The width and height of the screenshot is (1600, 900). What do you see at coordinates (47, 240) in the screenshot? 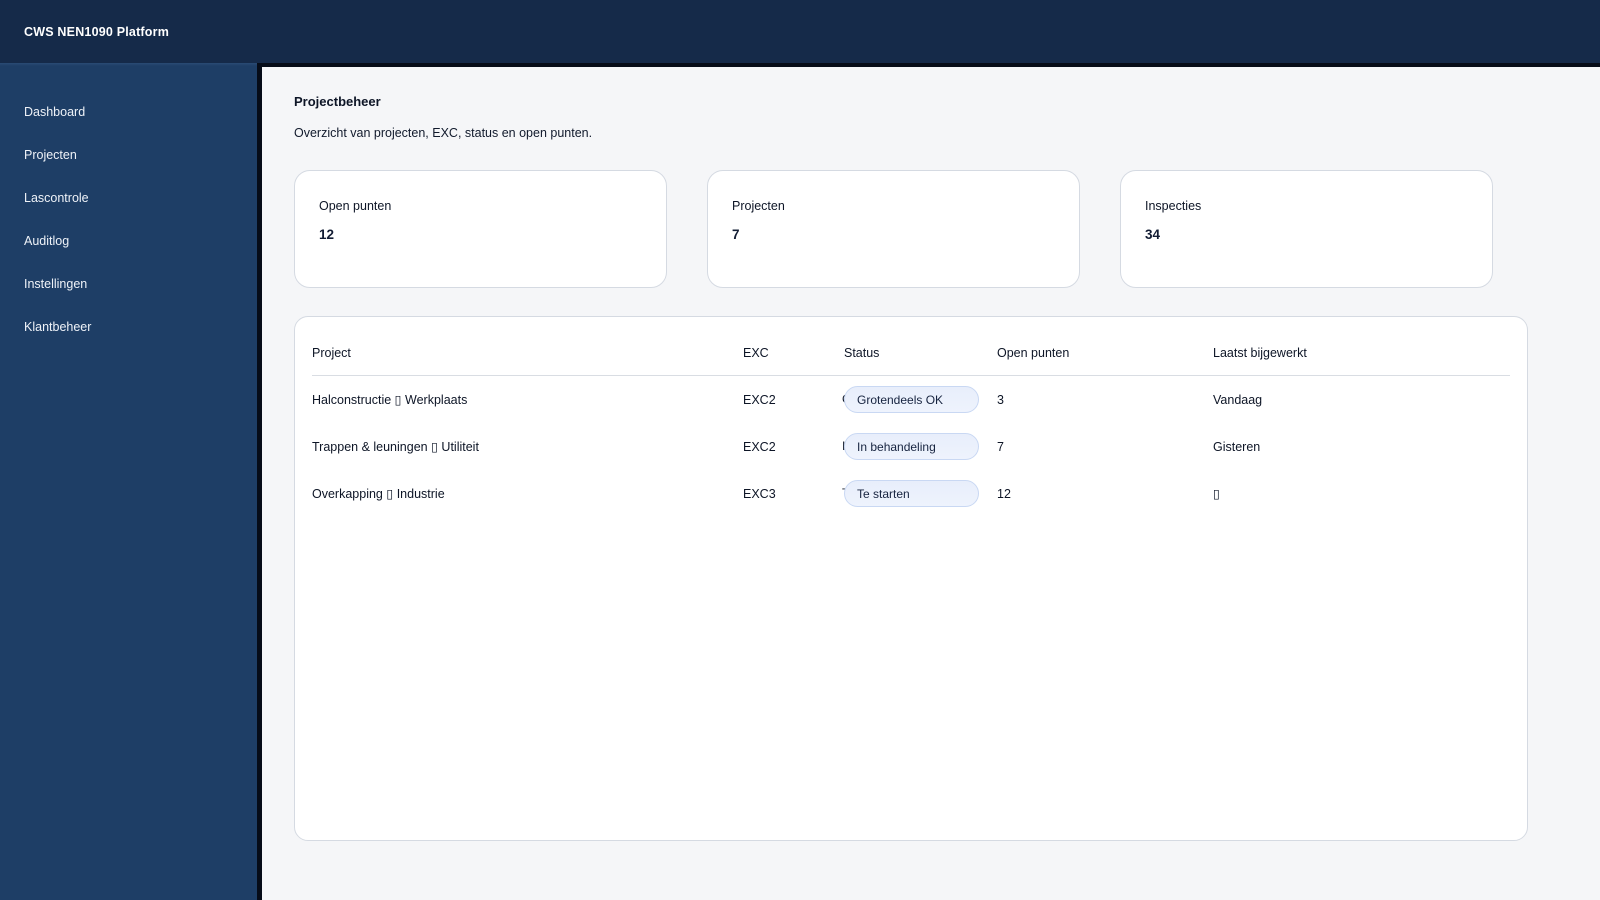
I see `sidebar-item-label: Auditlog` at bounding box center [47, 240].